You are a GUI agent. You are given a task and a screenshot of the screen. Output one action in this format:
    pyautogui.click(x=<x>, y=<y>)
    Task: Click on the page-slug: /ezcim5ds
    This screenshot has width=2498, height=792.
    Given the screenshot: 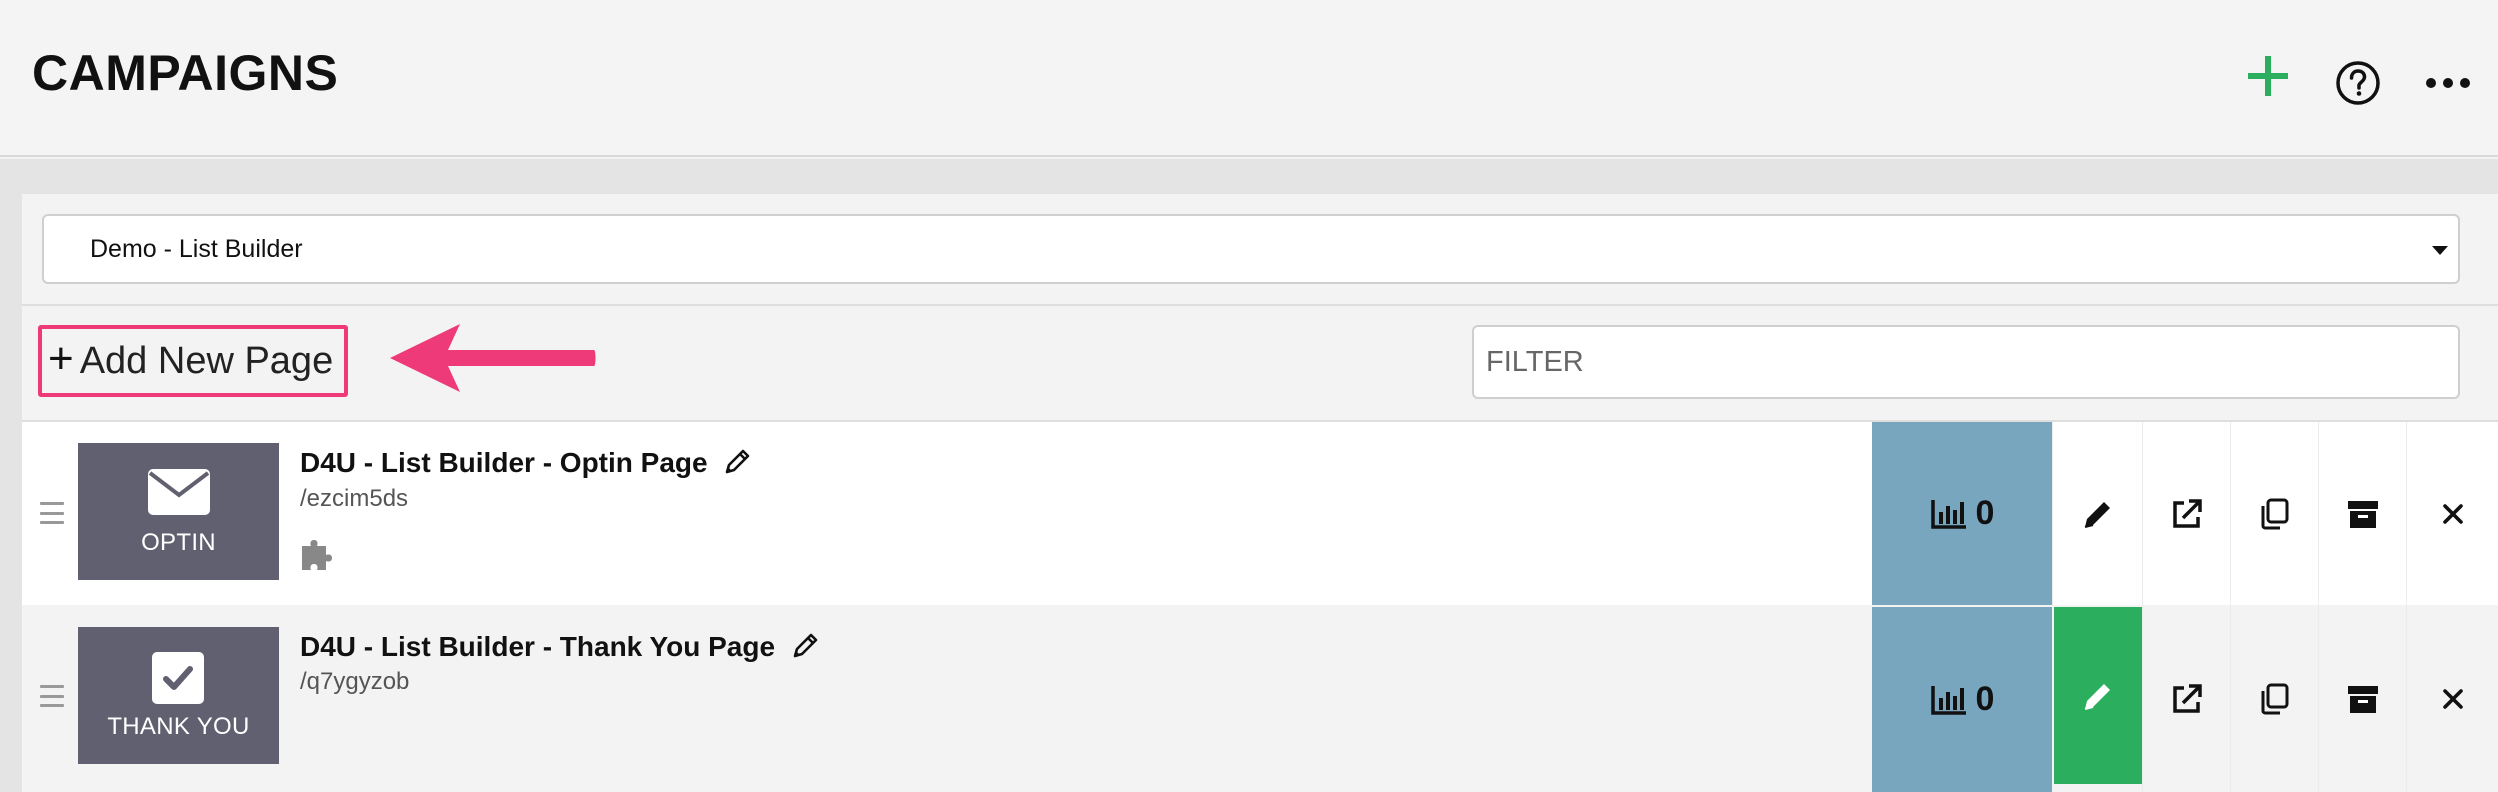 What is the action you would take?
    pyautogui.click(x=354, y=498)
    